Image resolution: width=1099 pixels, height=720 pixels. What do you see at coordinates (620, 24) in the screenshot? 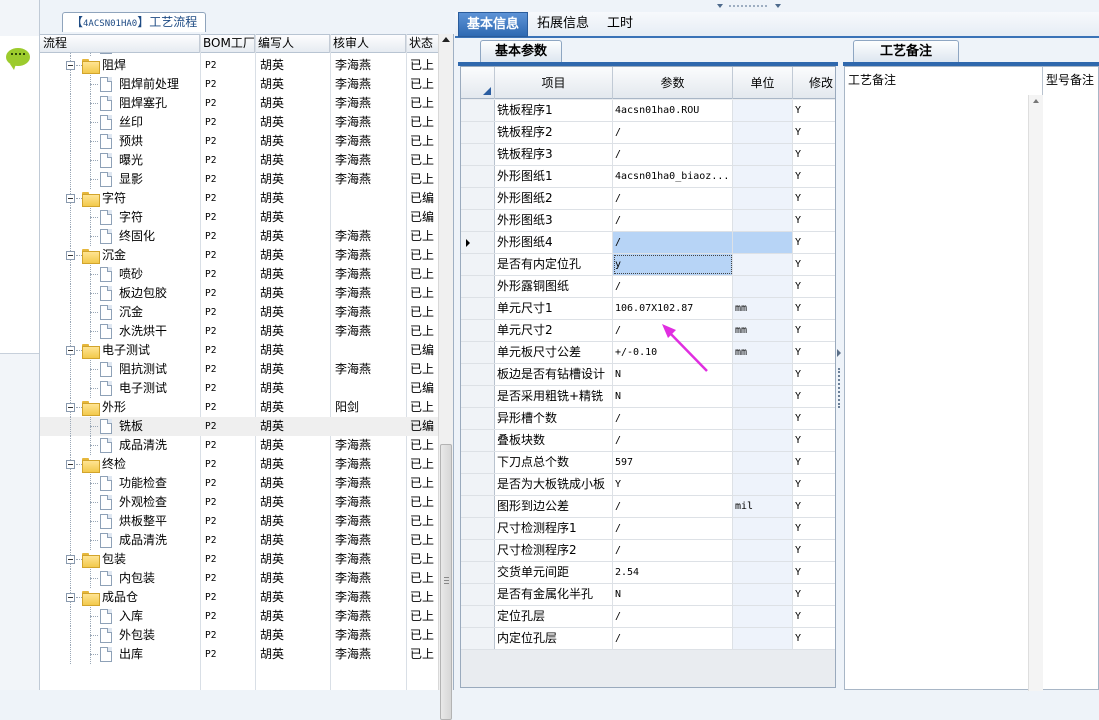
I see `tab-work-hours: 工时` at bounding box center [620, 24].